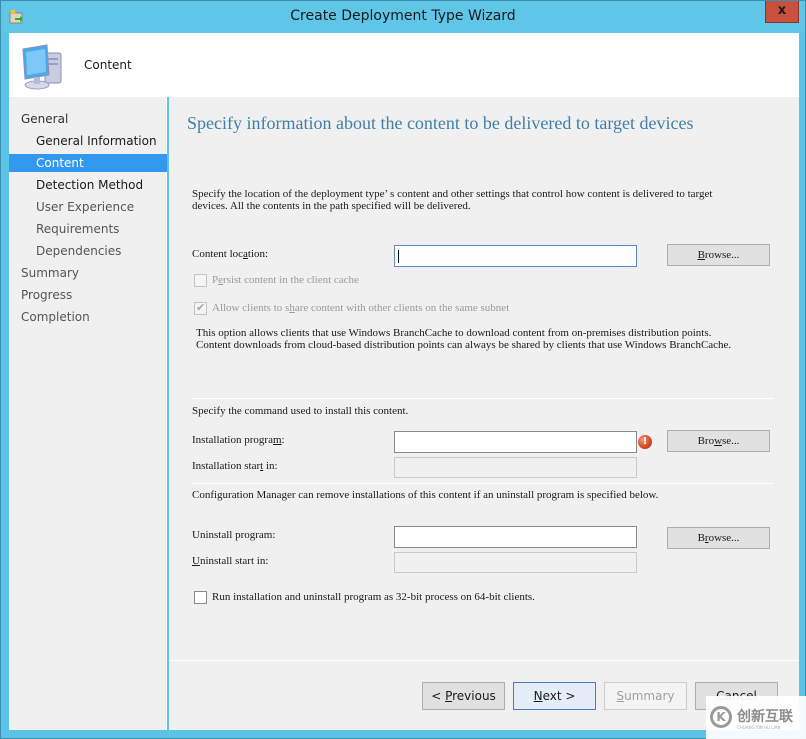  I want to click on nav-item-user-experience: User Experience, so click(88, 207).